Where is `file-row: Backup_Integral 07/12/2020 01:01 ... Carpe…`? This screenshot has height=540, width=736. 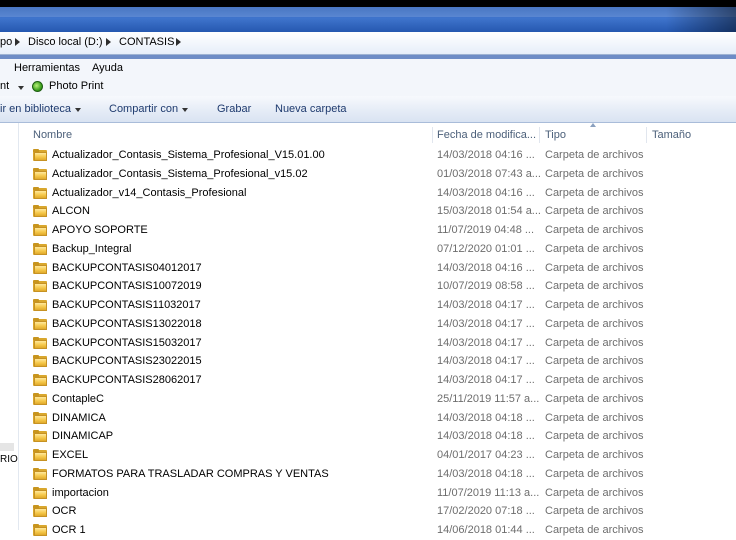 file-row: Backup_Integral 07/12/2020 01:01 ... Carpe… is located at coordinates (377, 249).